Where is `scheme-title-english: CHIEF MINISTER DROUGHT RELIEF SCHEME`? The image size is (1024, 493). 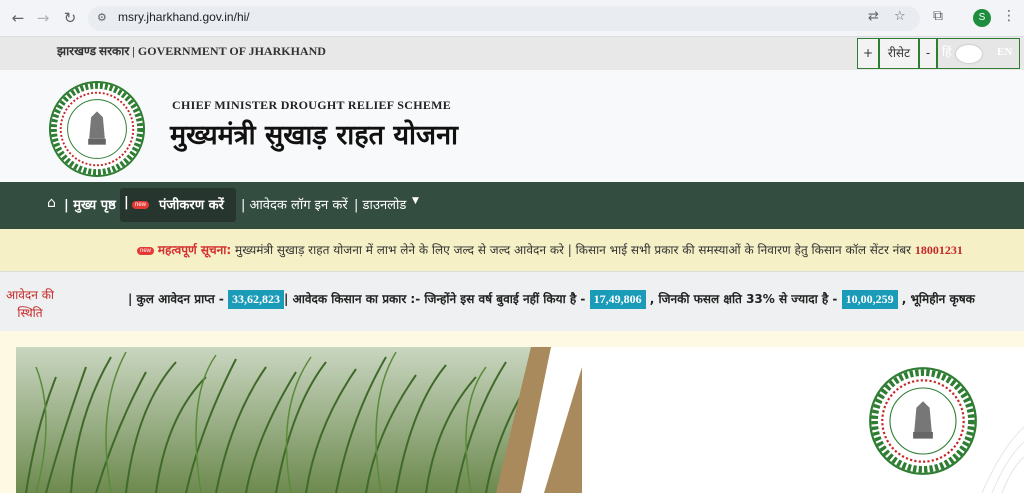 scheme-title-english: CHIEF MINISTER DROUGHT RELIEF SCHEME is located at coordinates (312, 105).